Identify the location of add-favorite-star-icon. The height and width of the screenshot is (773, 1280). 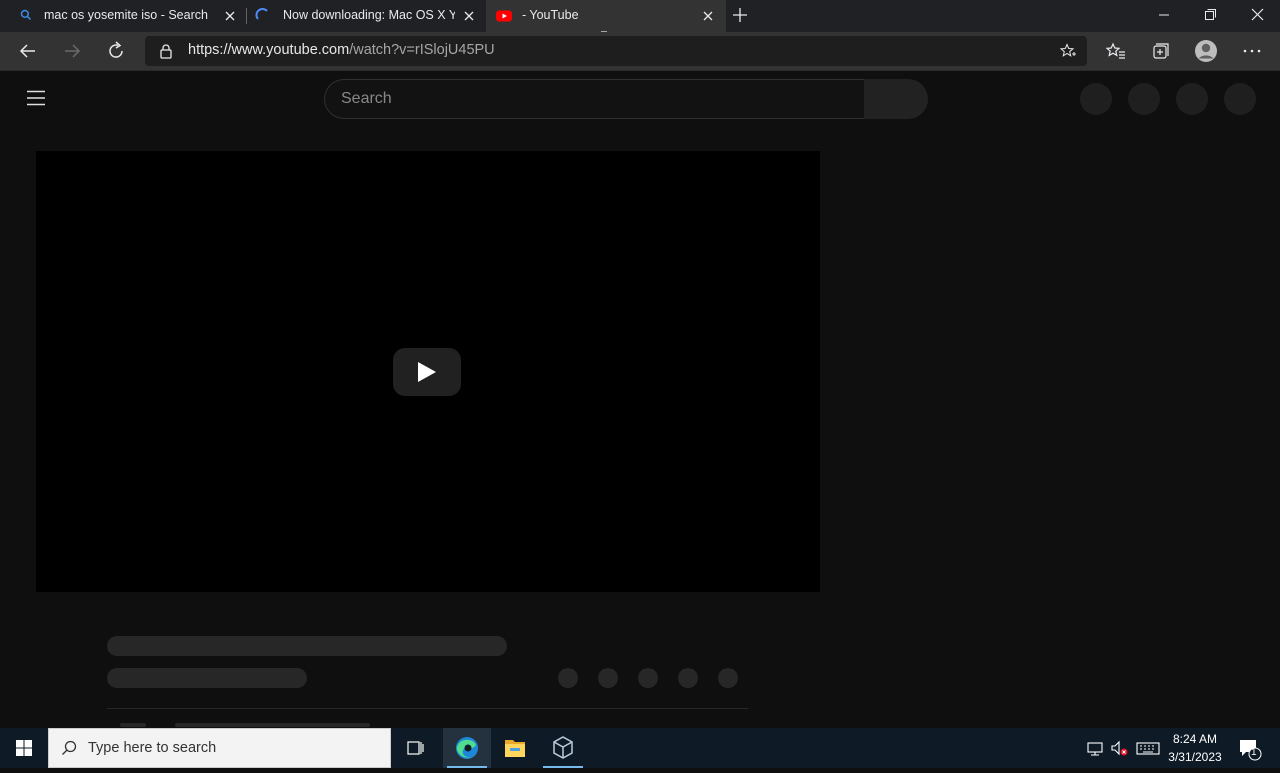
(1068, 51).